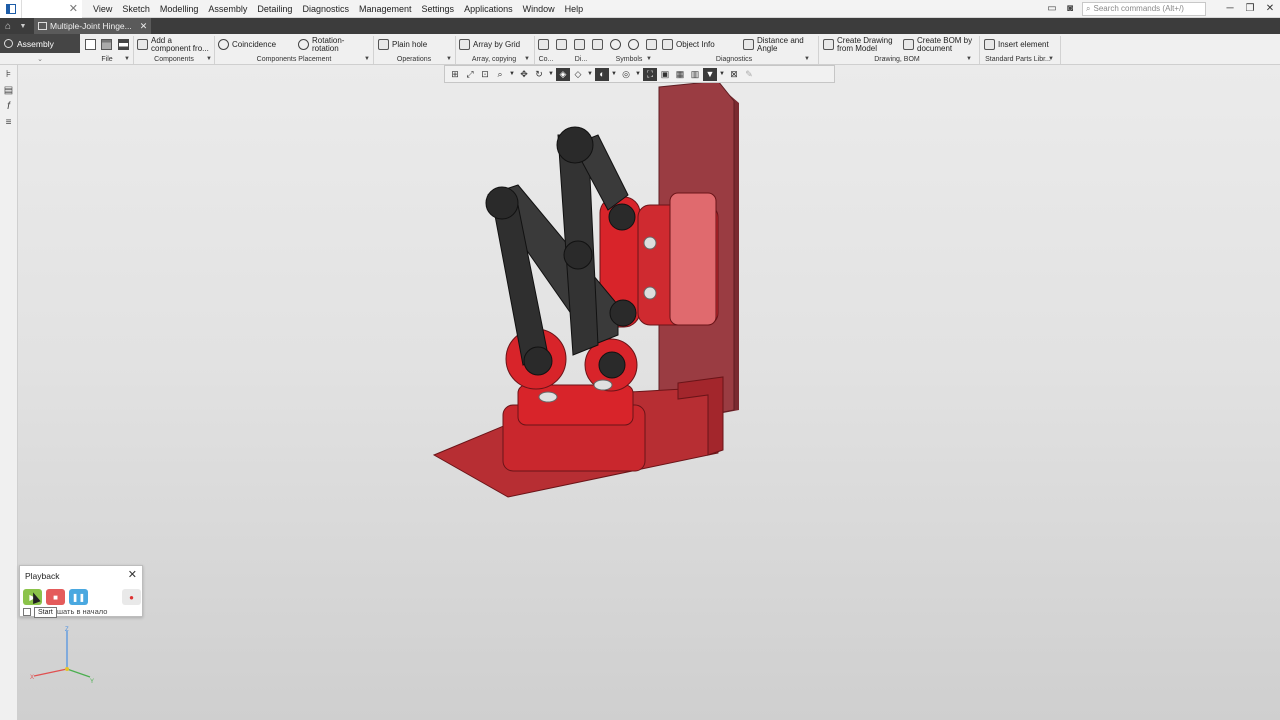 The height and width of the screenshot is (720, 1280). Describe the element at coordinates (9, 123) in the screenshot. I see `layers-icon: ≡` at that location.